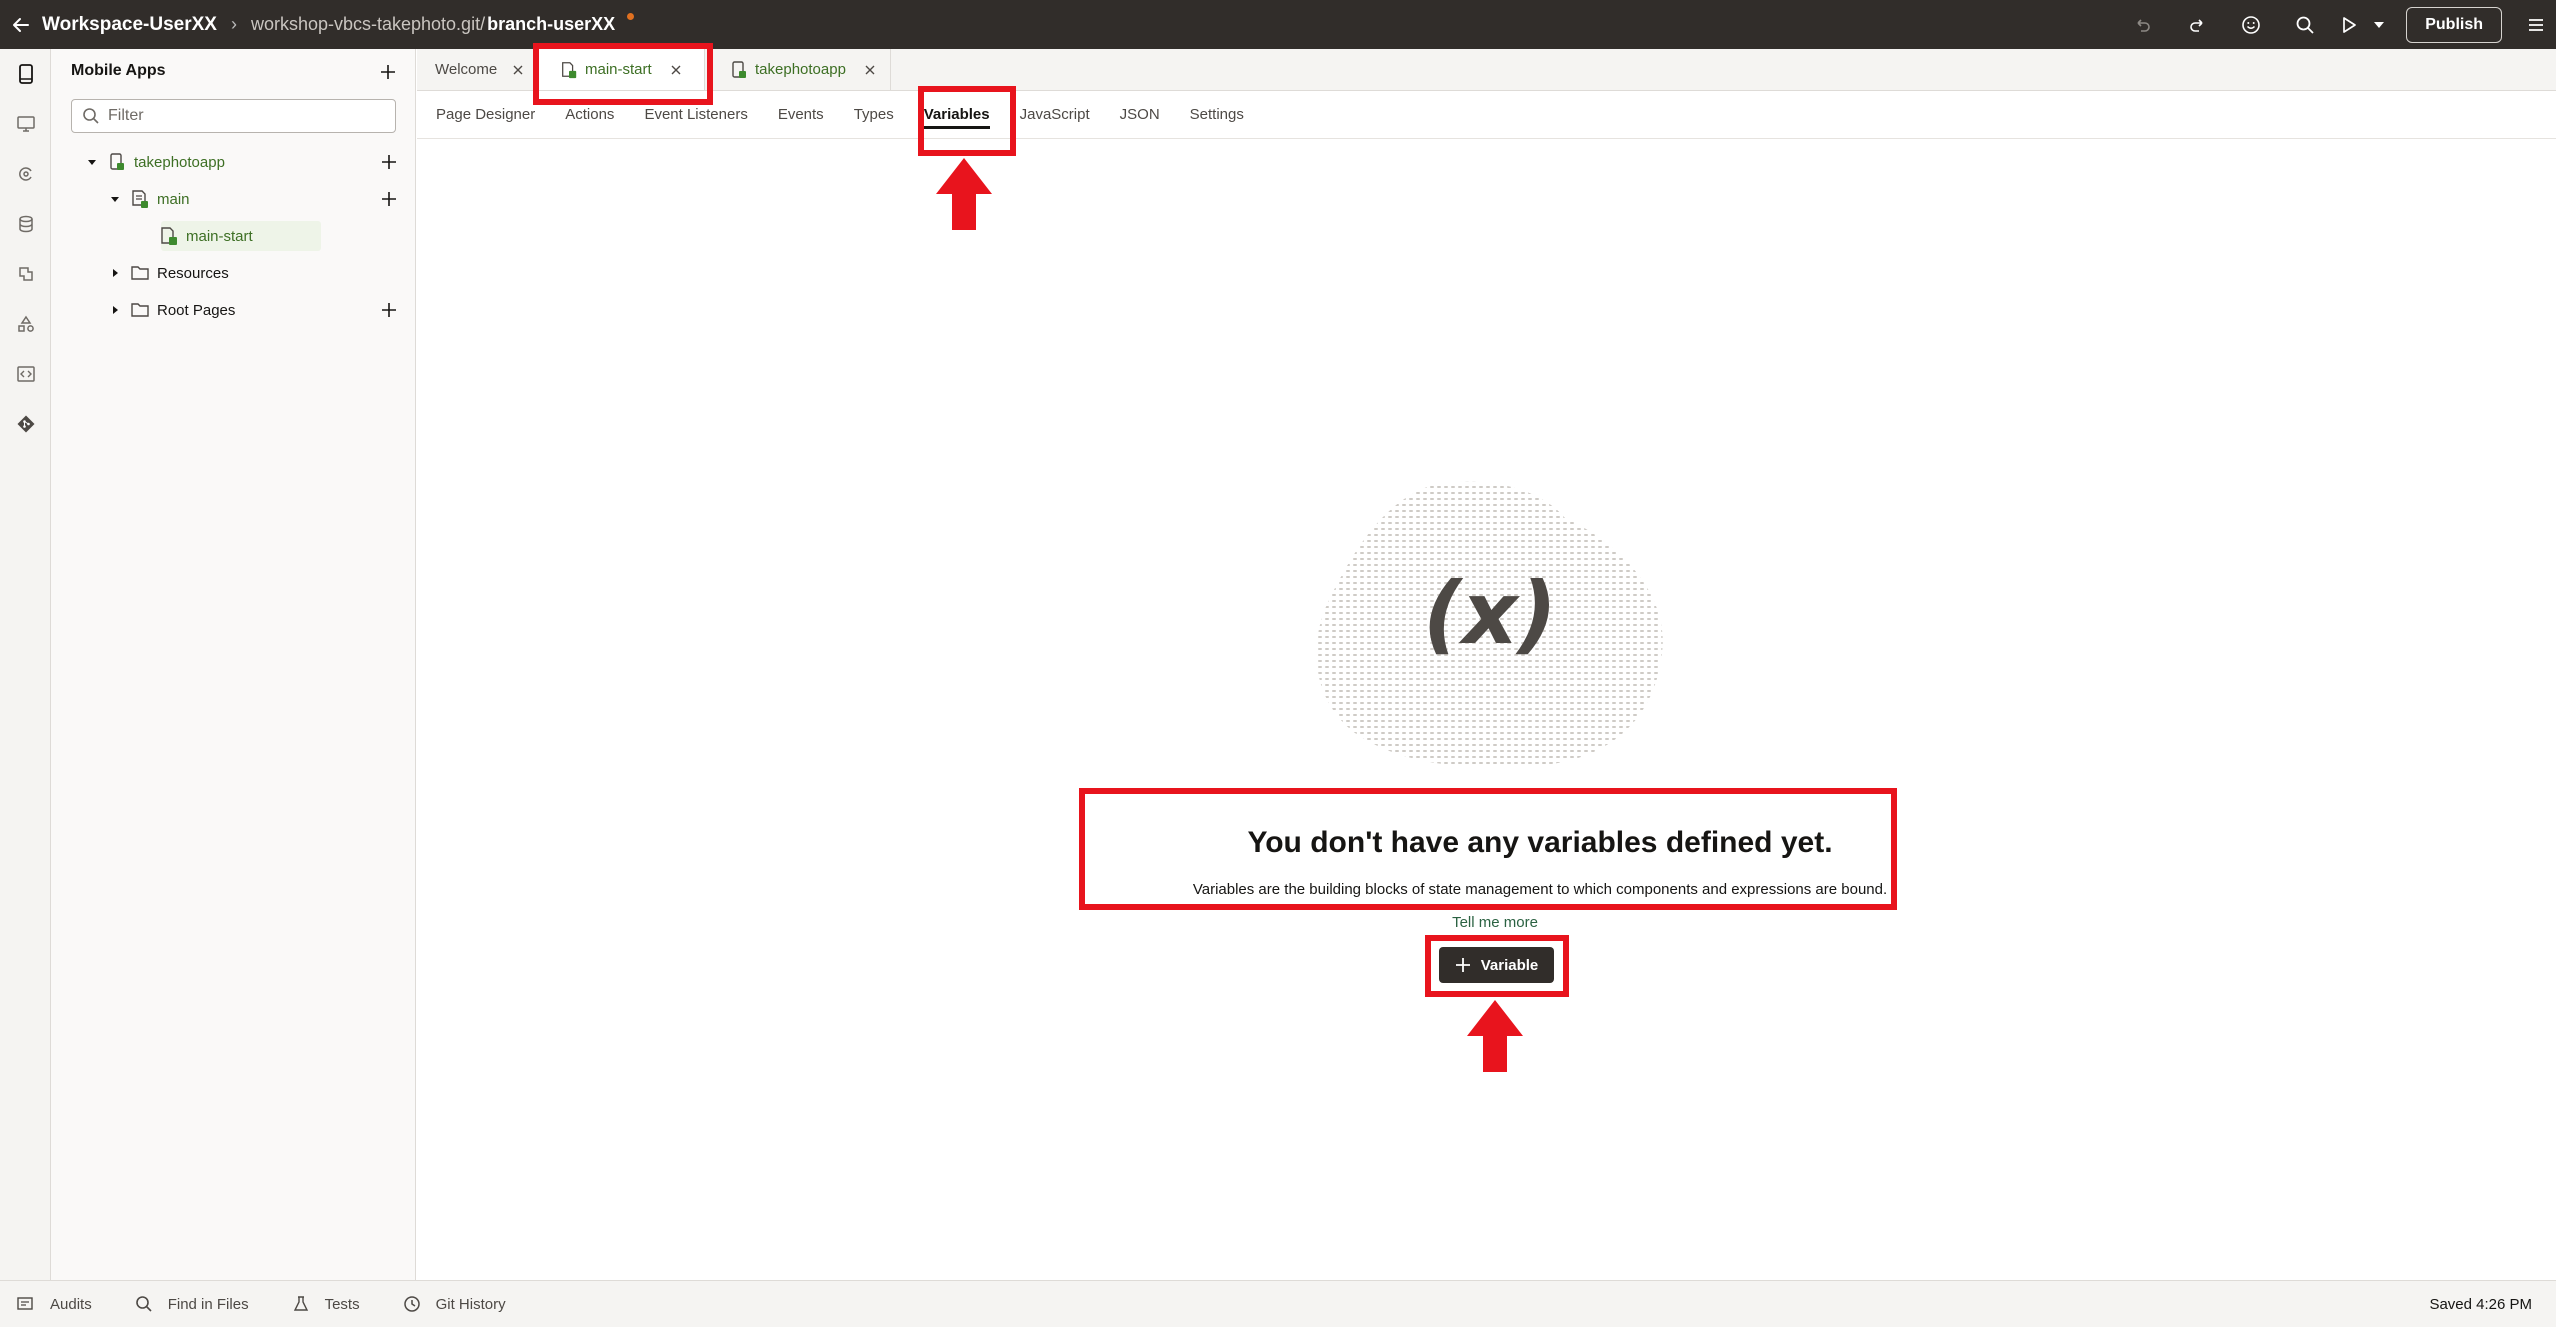 Image resolution: width=2556 pixels, height=1327 pixels. I want to click on find-in-files-button: Find in Files, so click(191, 1304).